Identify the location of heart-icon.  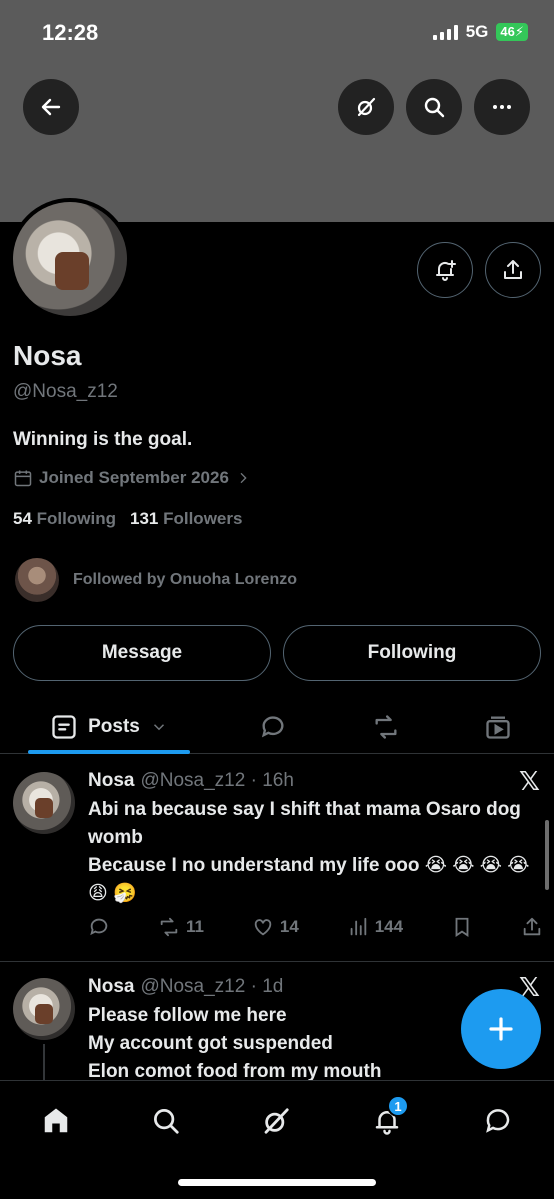
(263, 927).